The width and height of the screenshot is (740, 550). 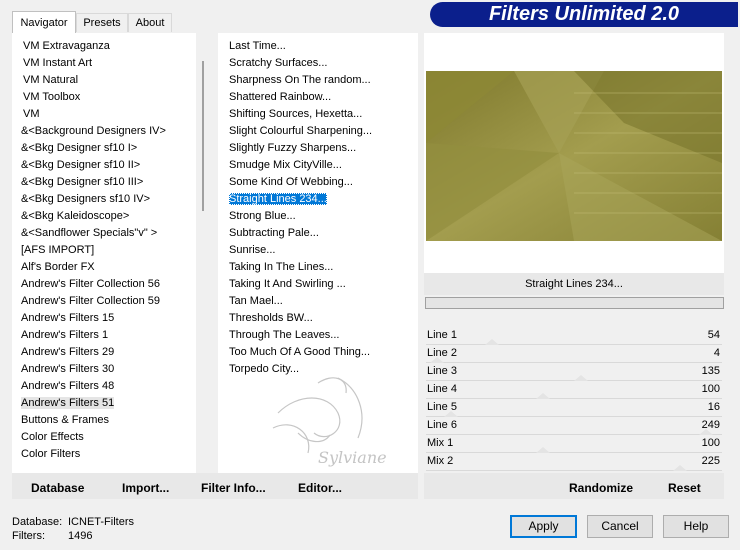 What do you see at coordinates (711, 461) in the screenshot?
I see `param-value: 225` at bounding box center [711, 461].